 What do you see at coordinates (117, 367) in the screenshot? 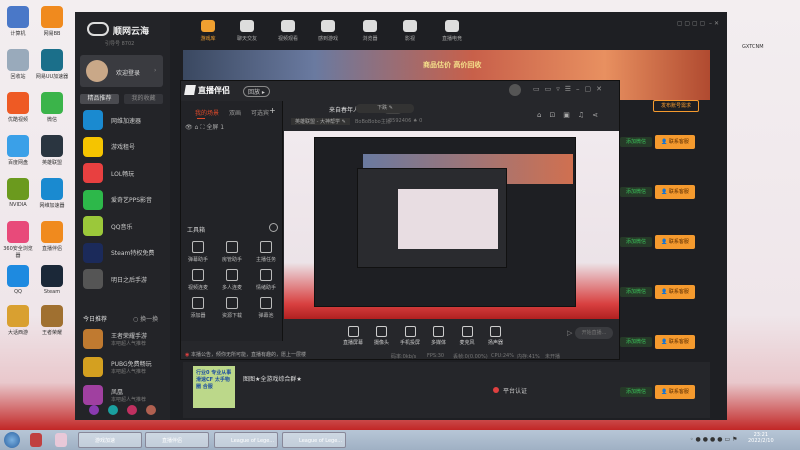
I see `recommend-item: PUBG免费畅玩 本吧超人气推荐` at bounding box center [117, 367].